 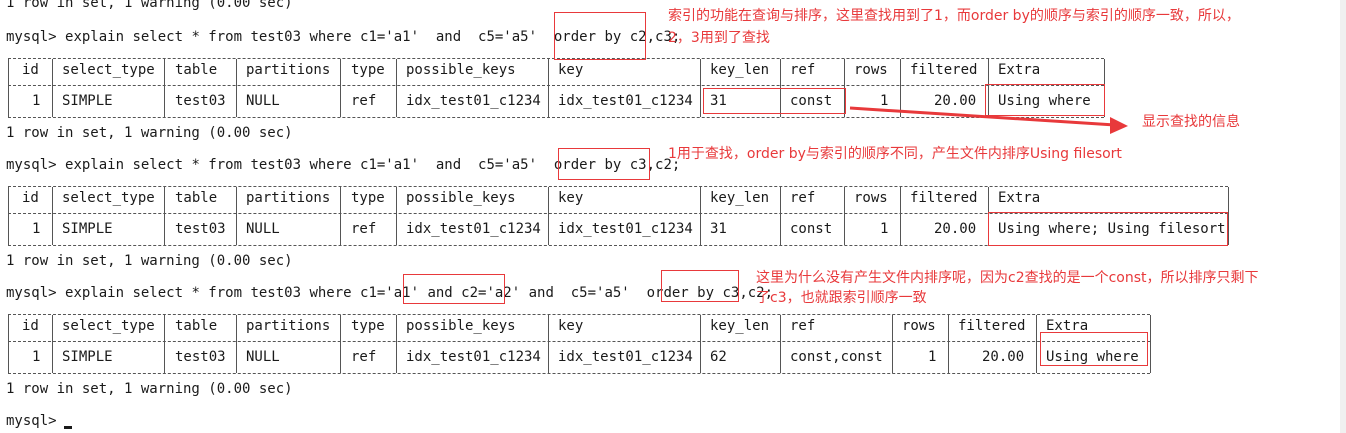 What do you see at coordinates (1007, 278) in the screenshot?
I see `annotation-note-3: 这里为什么没有产生文件内排序呢，因为c2查找的是一个const，所以排序只剩下` at bounding box center [1007, 278].